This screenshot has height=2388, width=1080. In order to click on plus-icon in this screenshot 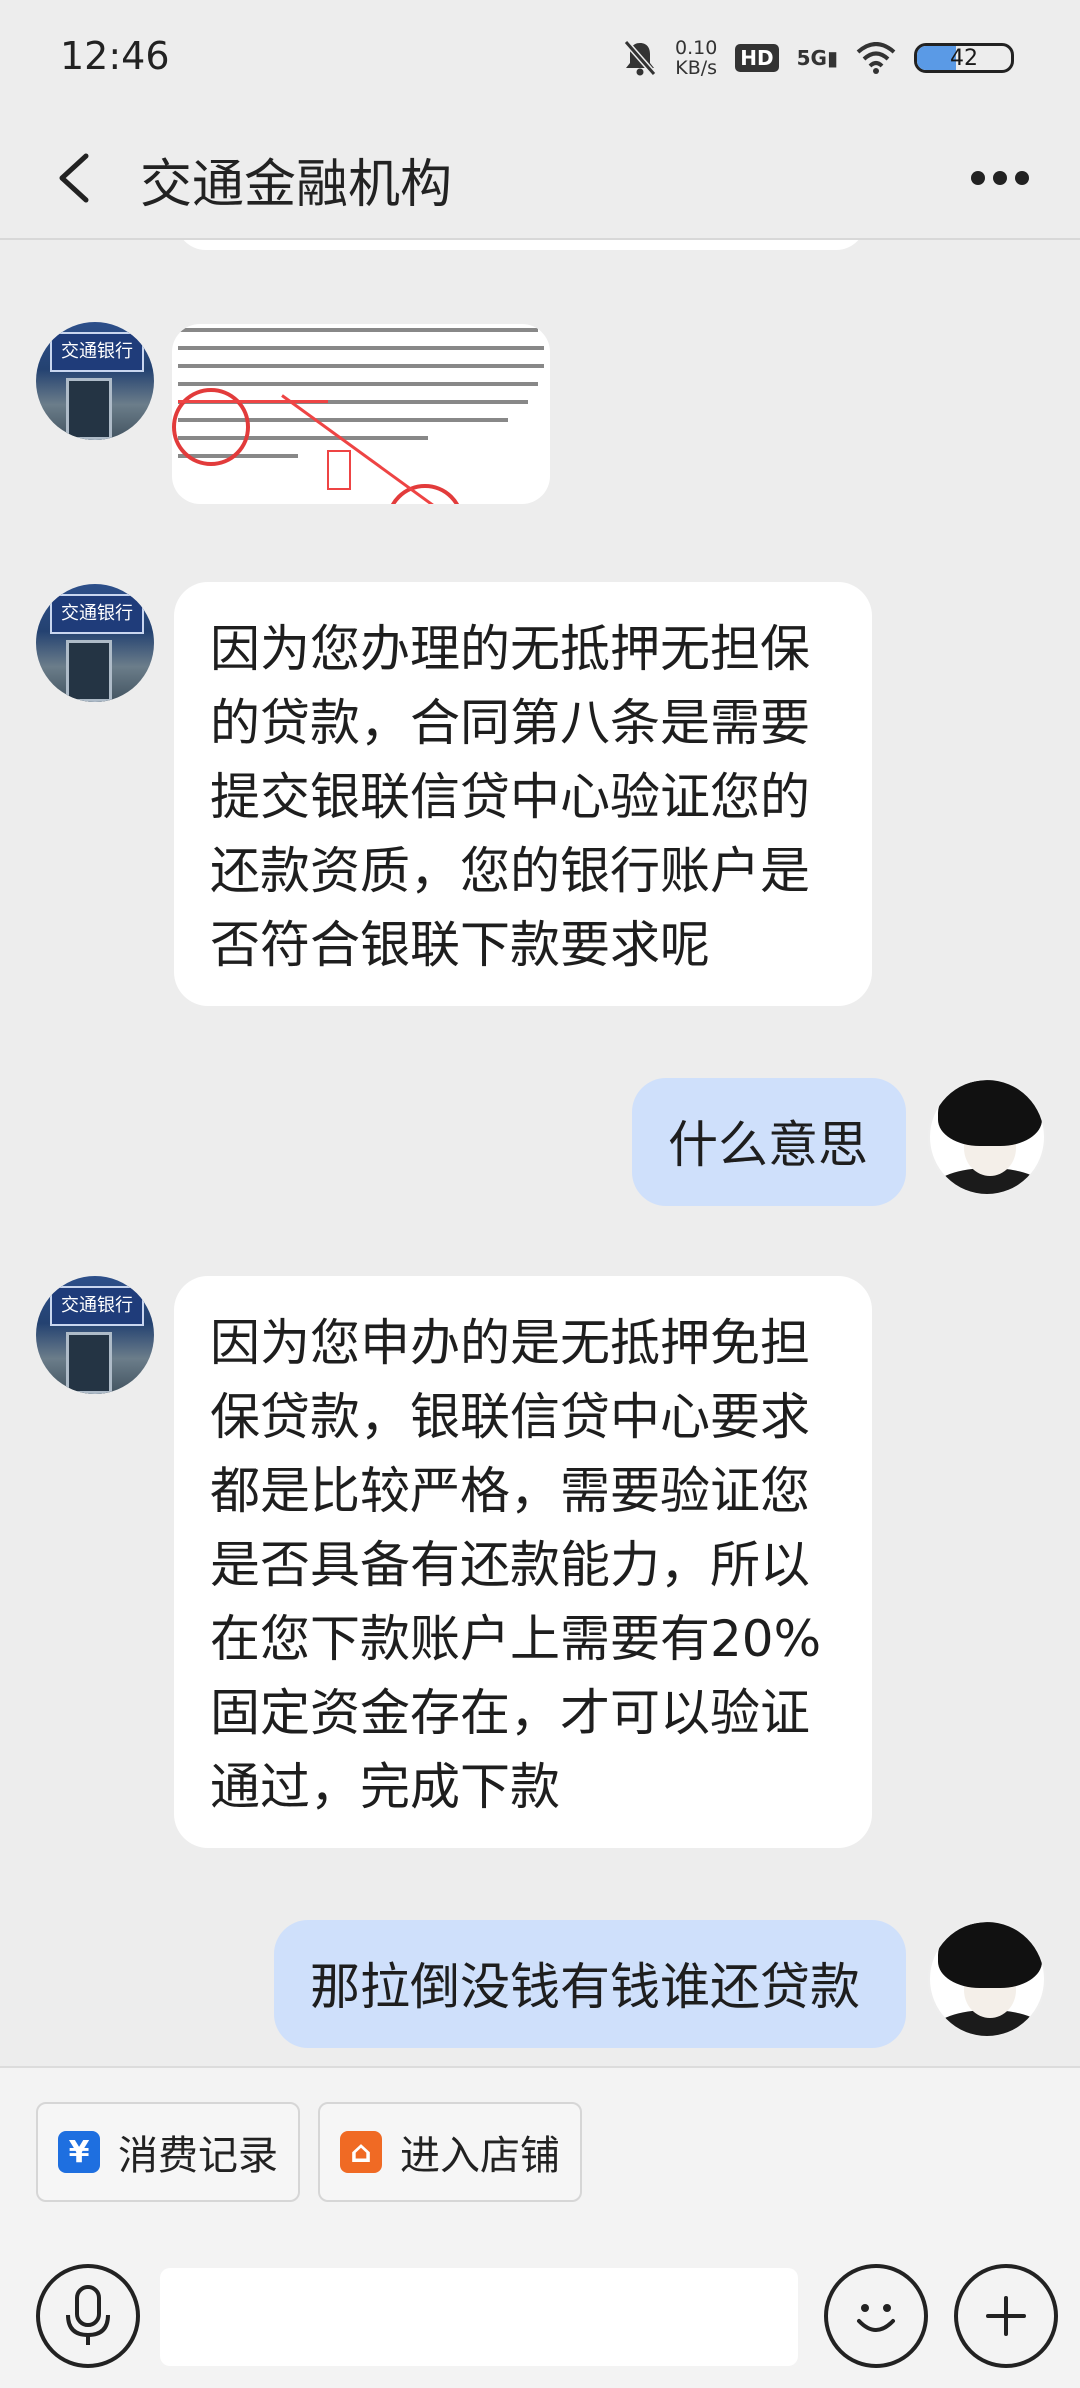, I will do `click(1006, 2316)`.